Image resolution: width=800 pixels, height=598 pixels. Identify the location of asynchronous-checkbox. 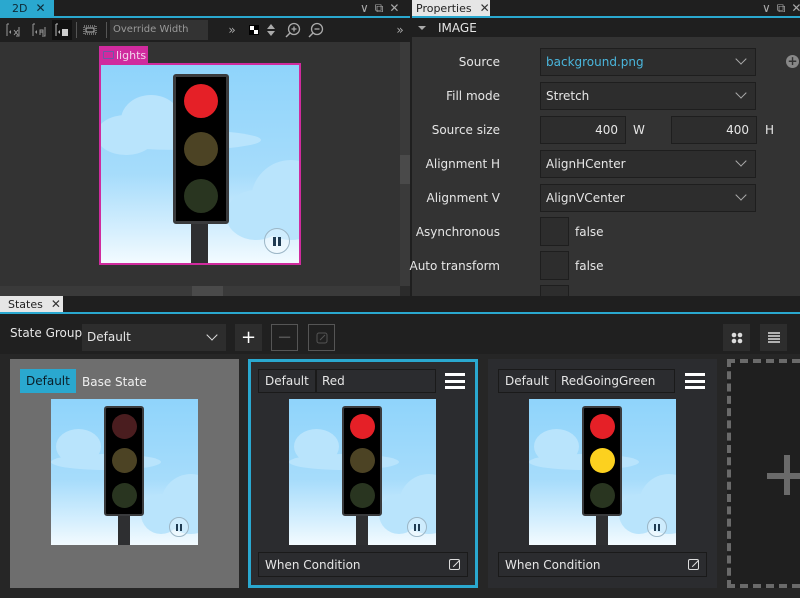
(554, 231).